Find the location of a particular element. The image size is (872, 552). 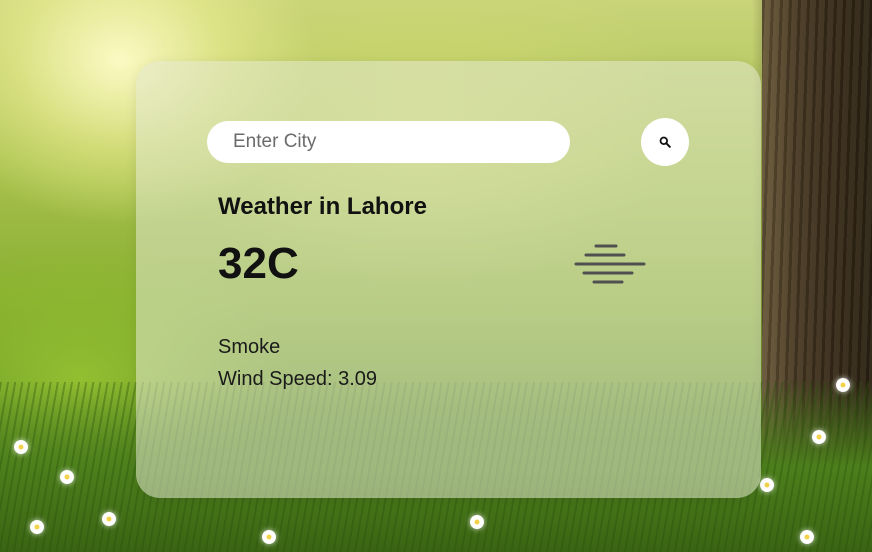

weather-city-title: Weather in Lahore is located at coordinates (322, 206).